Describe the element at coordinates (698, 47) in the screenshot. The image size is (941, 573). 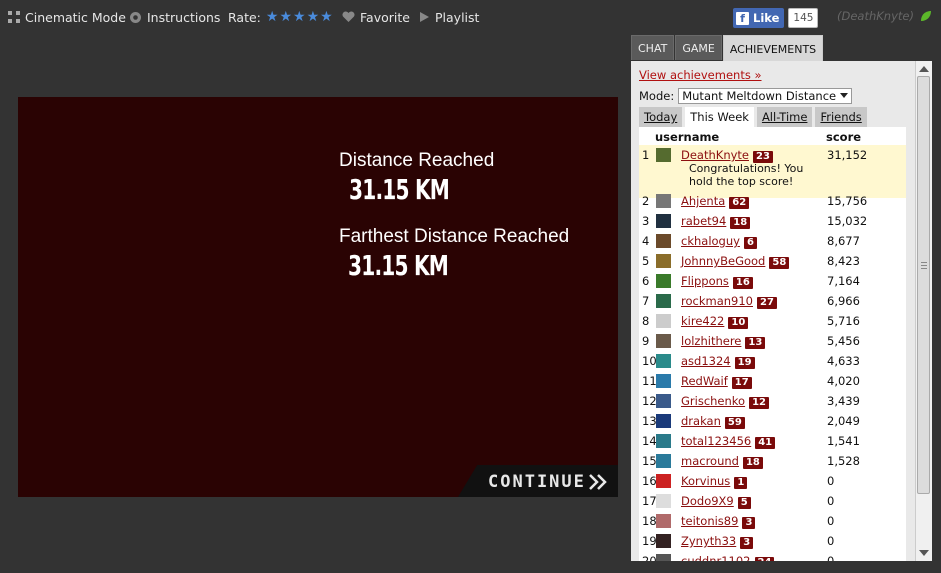
I see `tab-game: GAME` at that location.